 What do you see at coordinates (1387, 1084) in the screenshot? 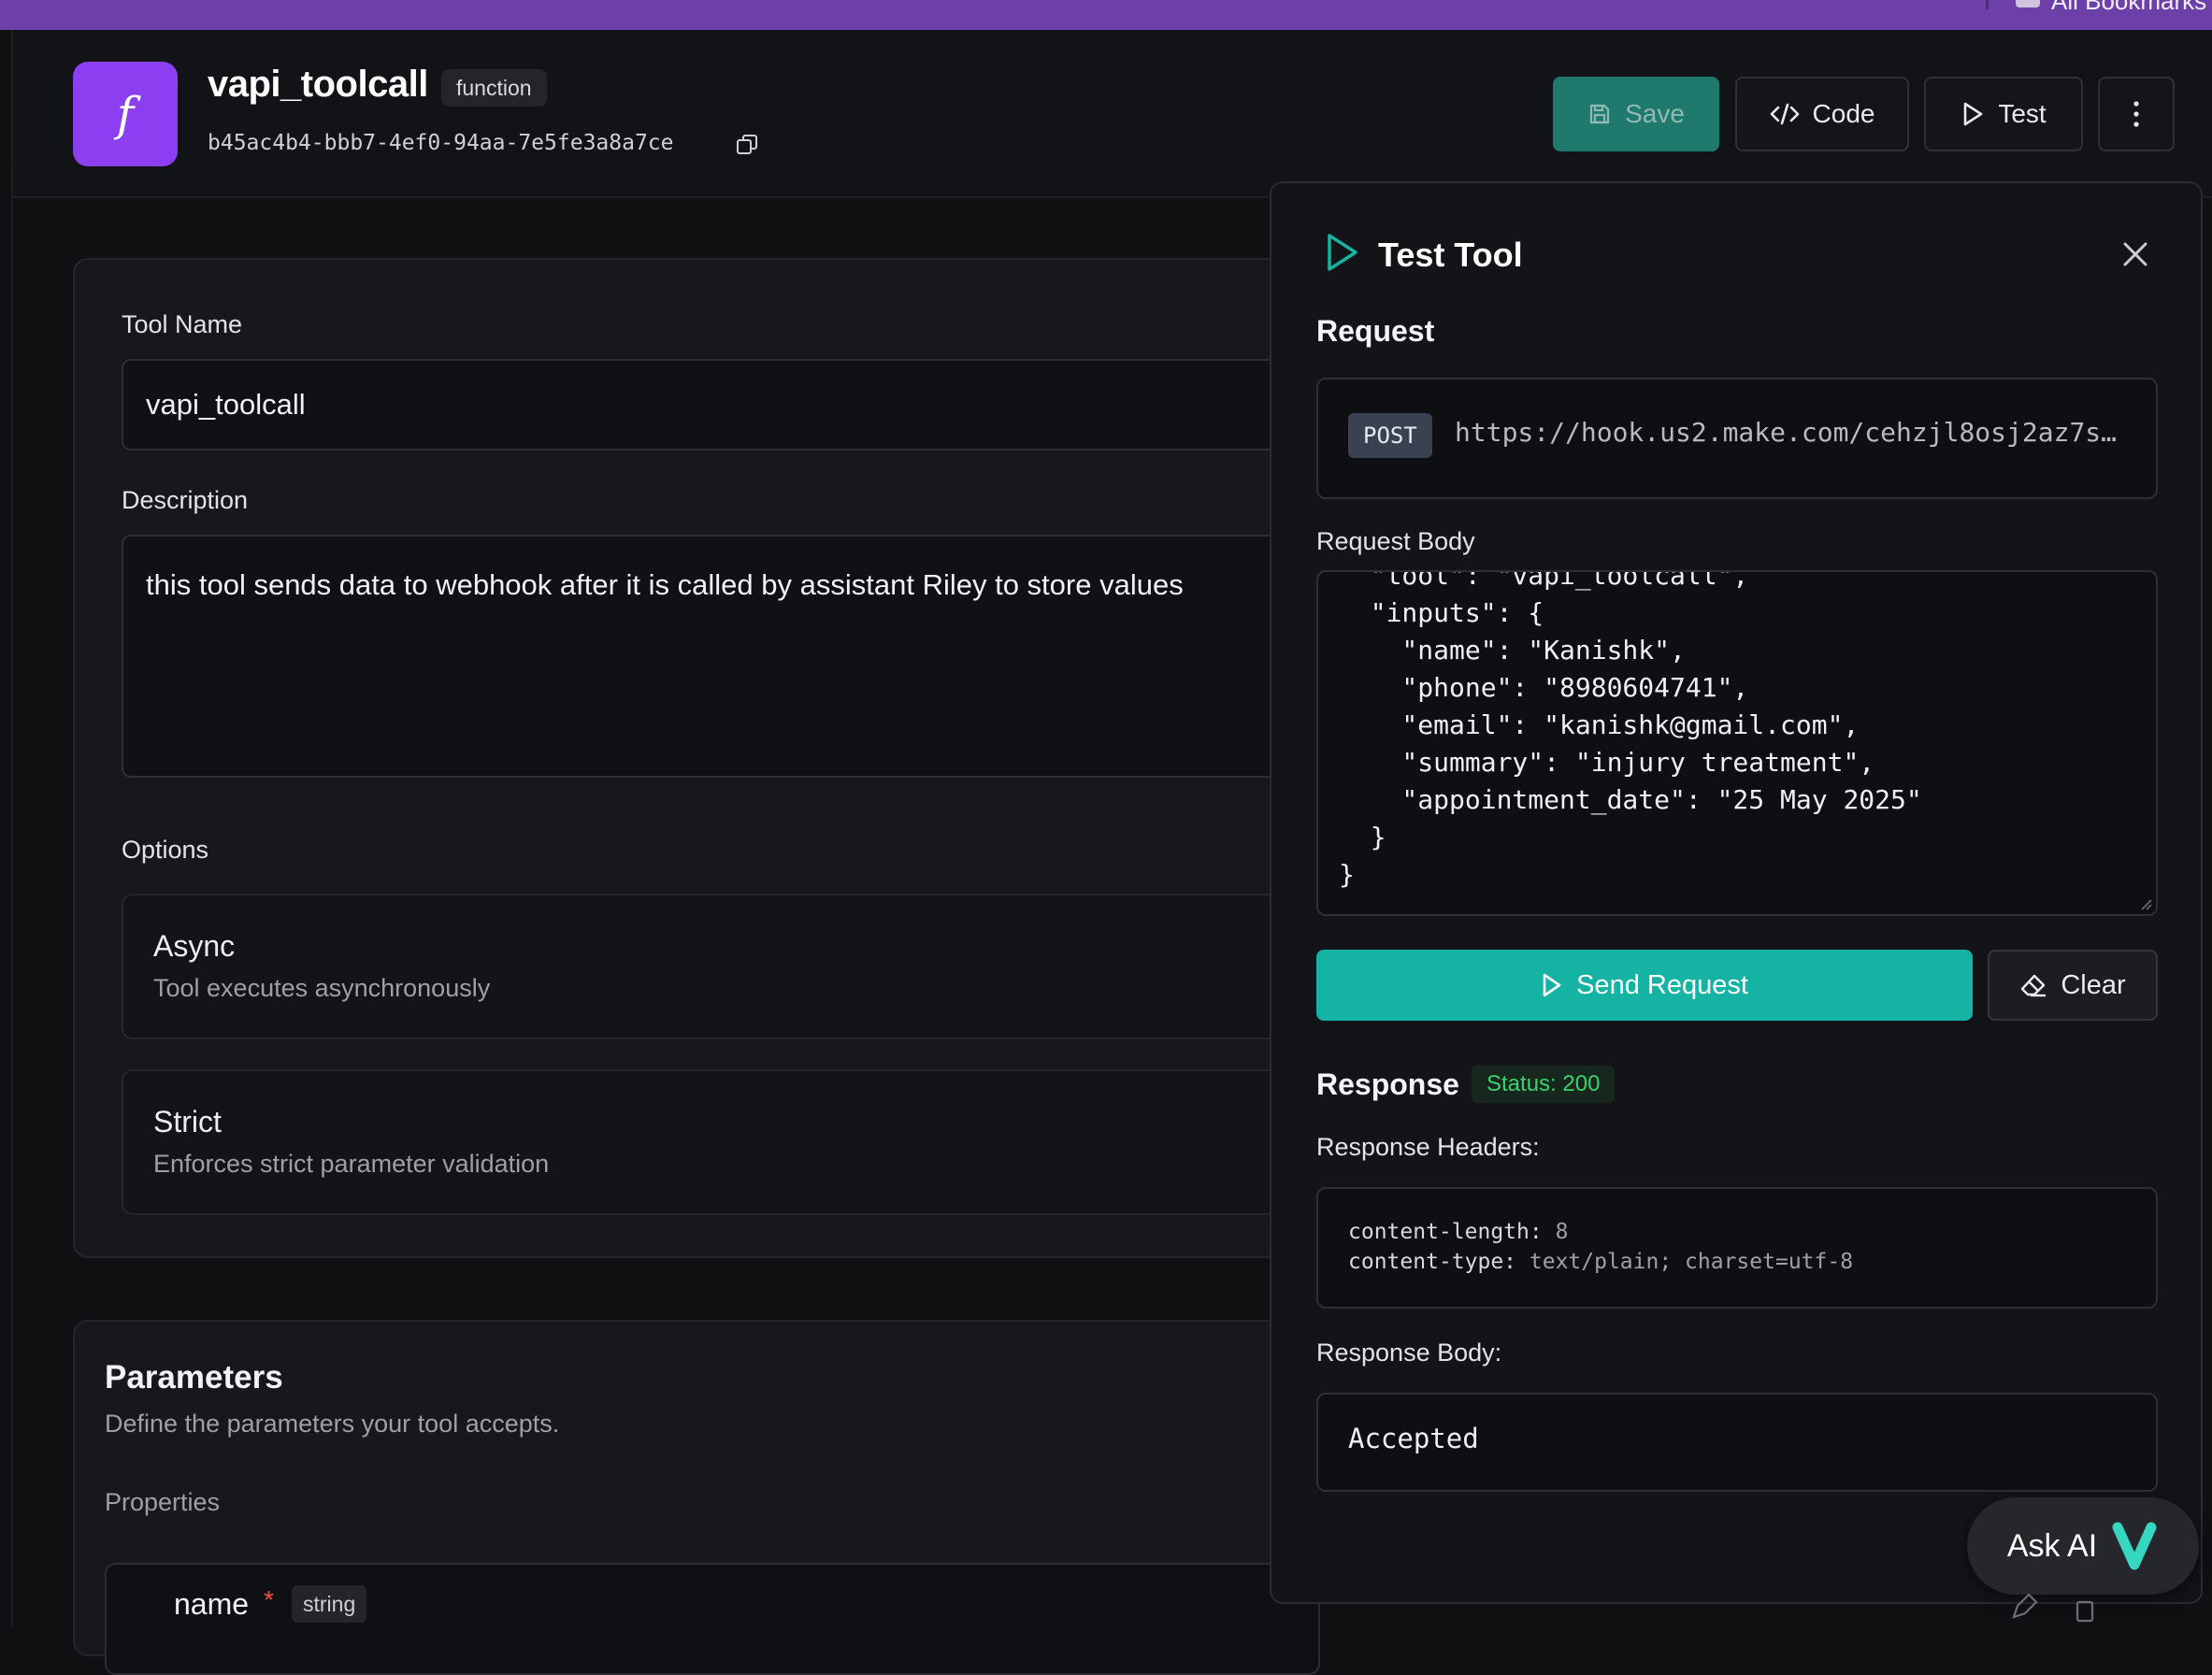
I see `response-title: Response` at bounding box center [1387, 1084].